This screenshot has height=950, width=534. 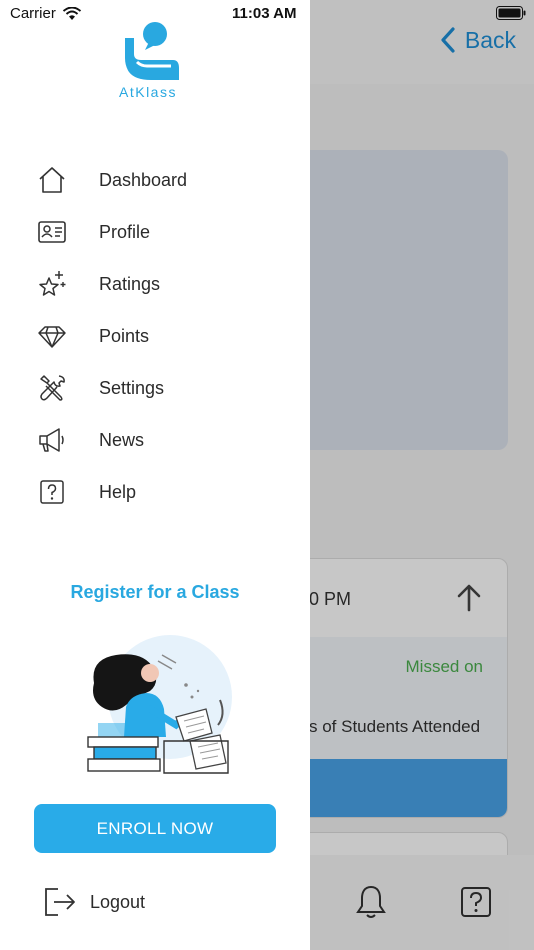 I want to click on menu-label: Points, so click(x=124, y=335).